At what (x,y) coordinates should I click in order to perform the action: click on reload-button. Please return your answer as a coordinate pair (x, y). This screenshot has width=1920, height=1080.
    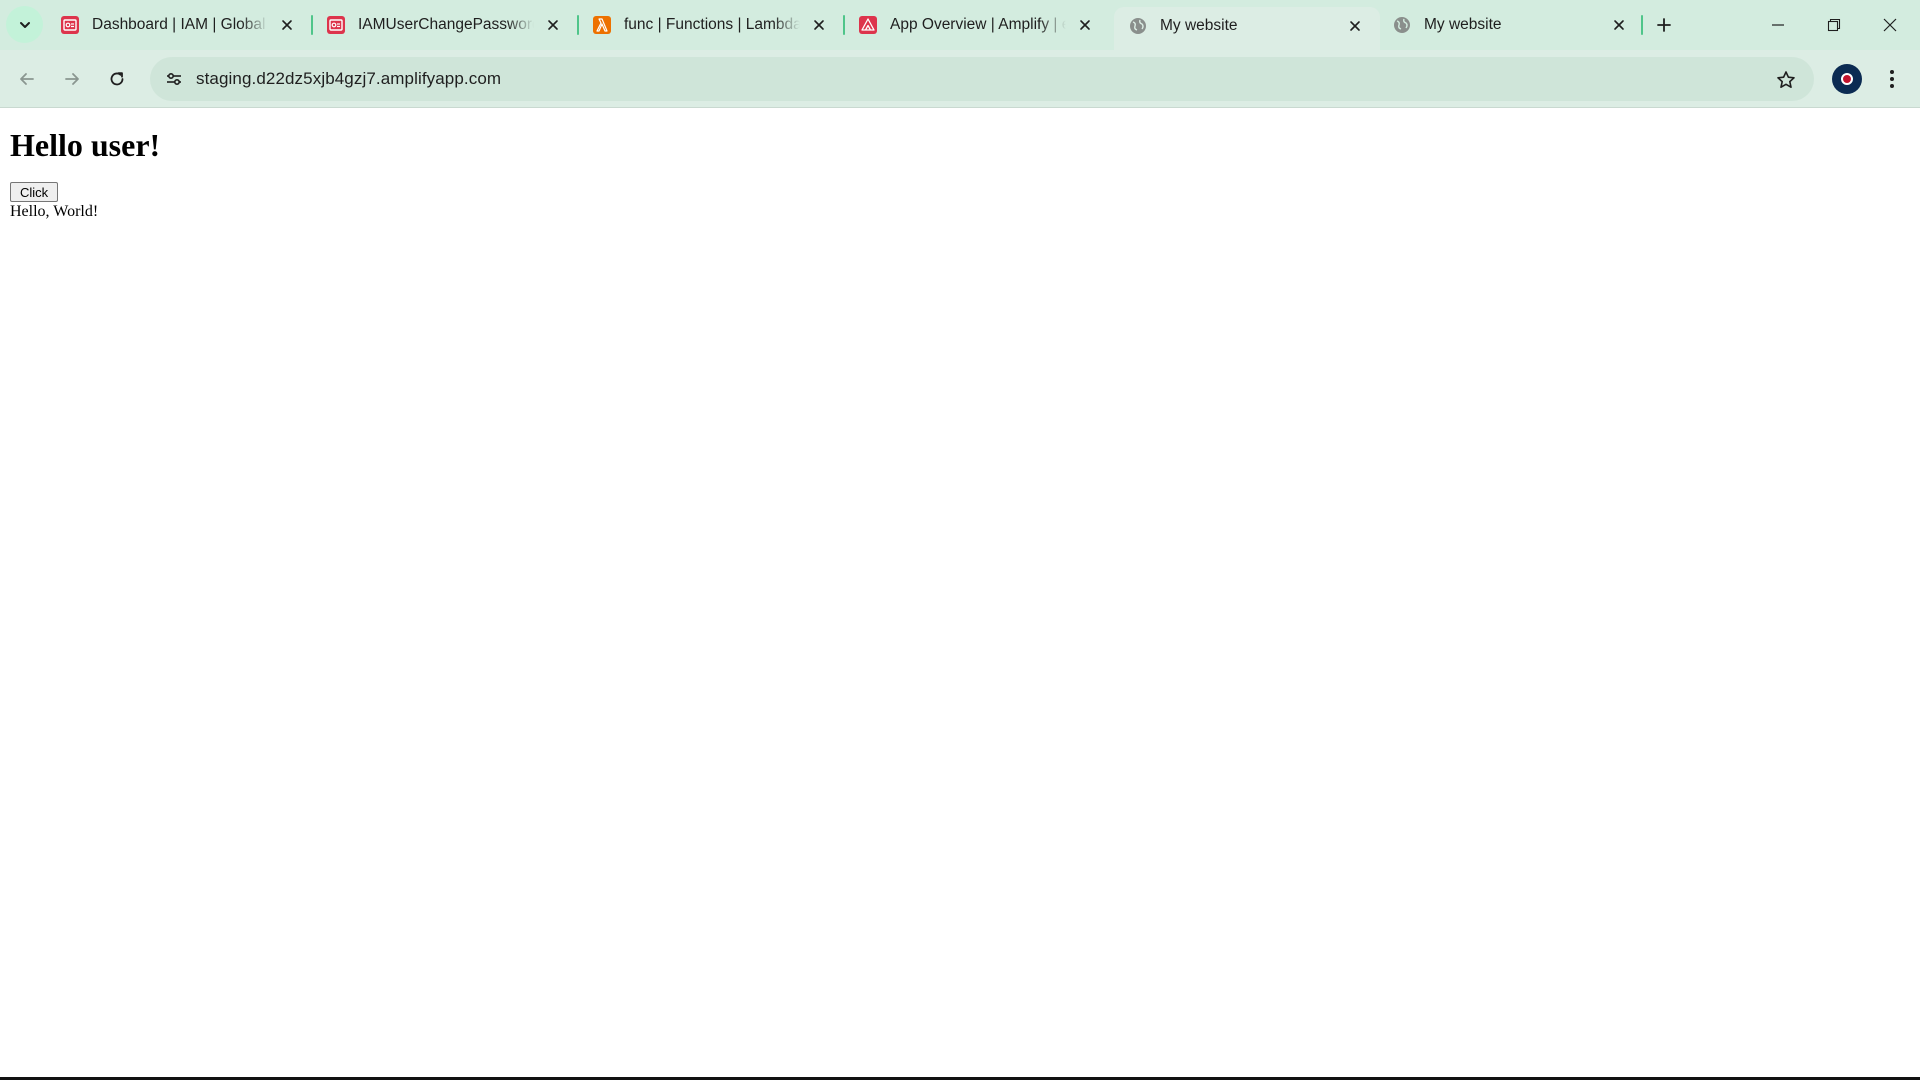
    Looking at the image, I should click on (117, 79).